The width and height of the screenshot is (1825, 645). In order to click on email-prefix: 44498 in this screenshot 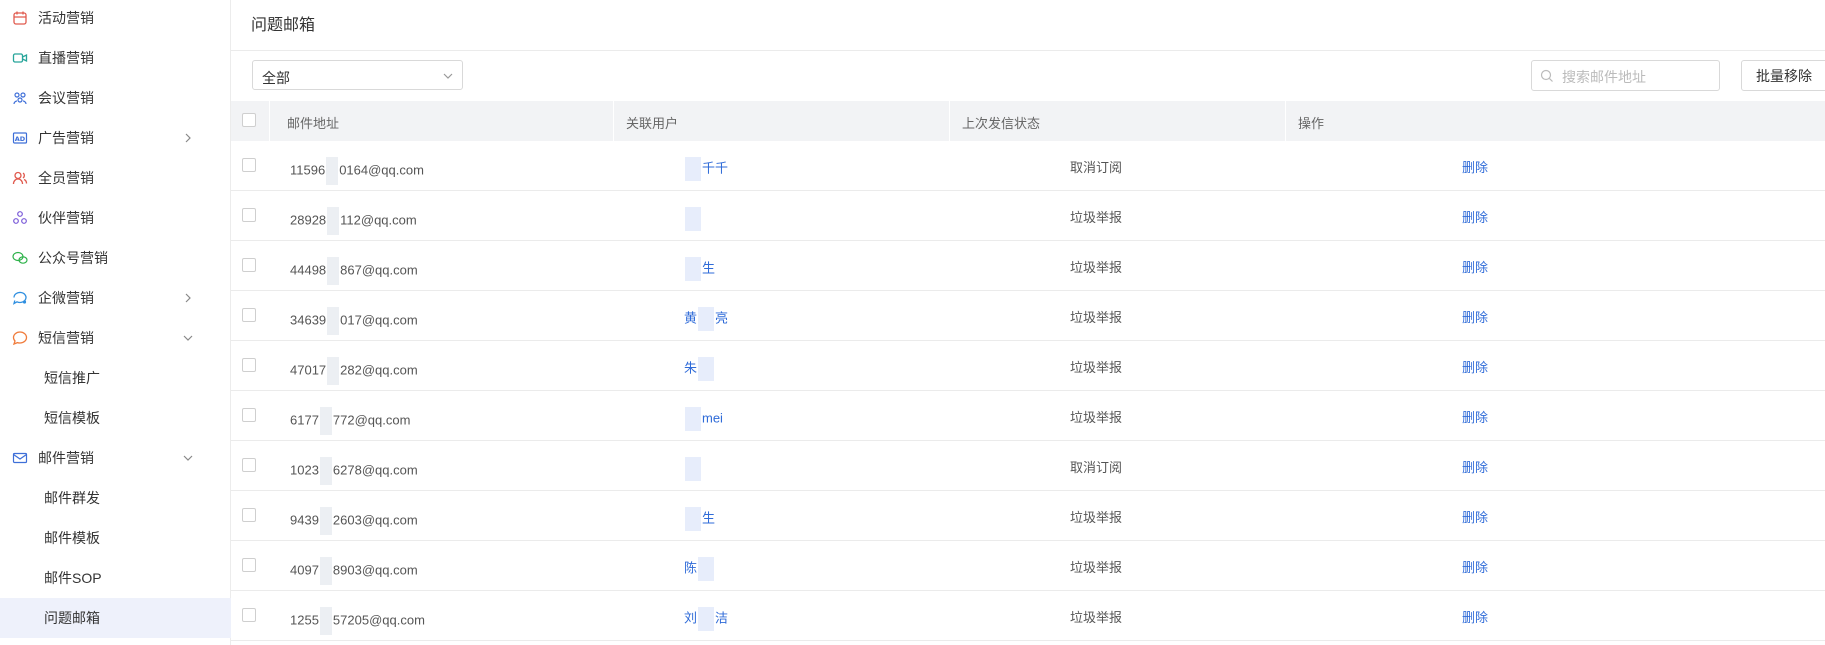, I will do `click(308, 270)`.